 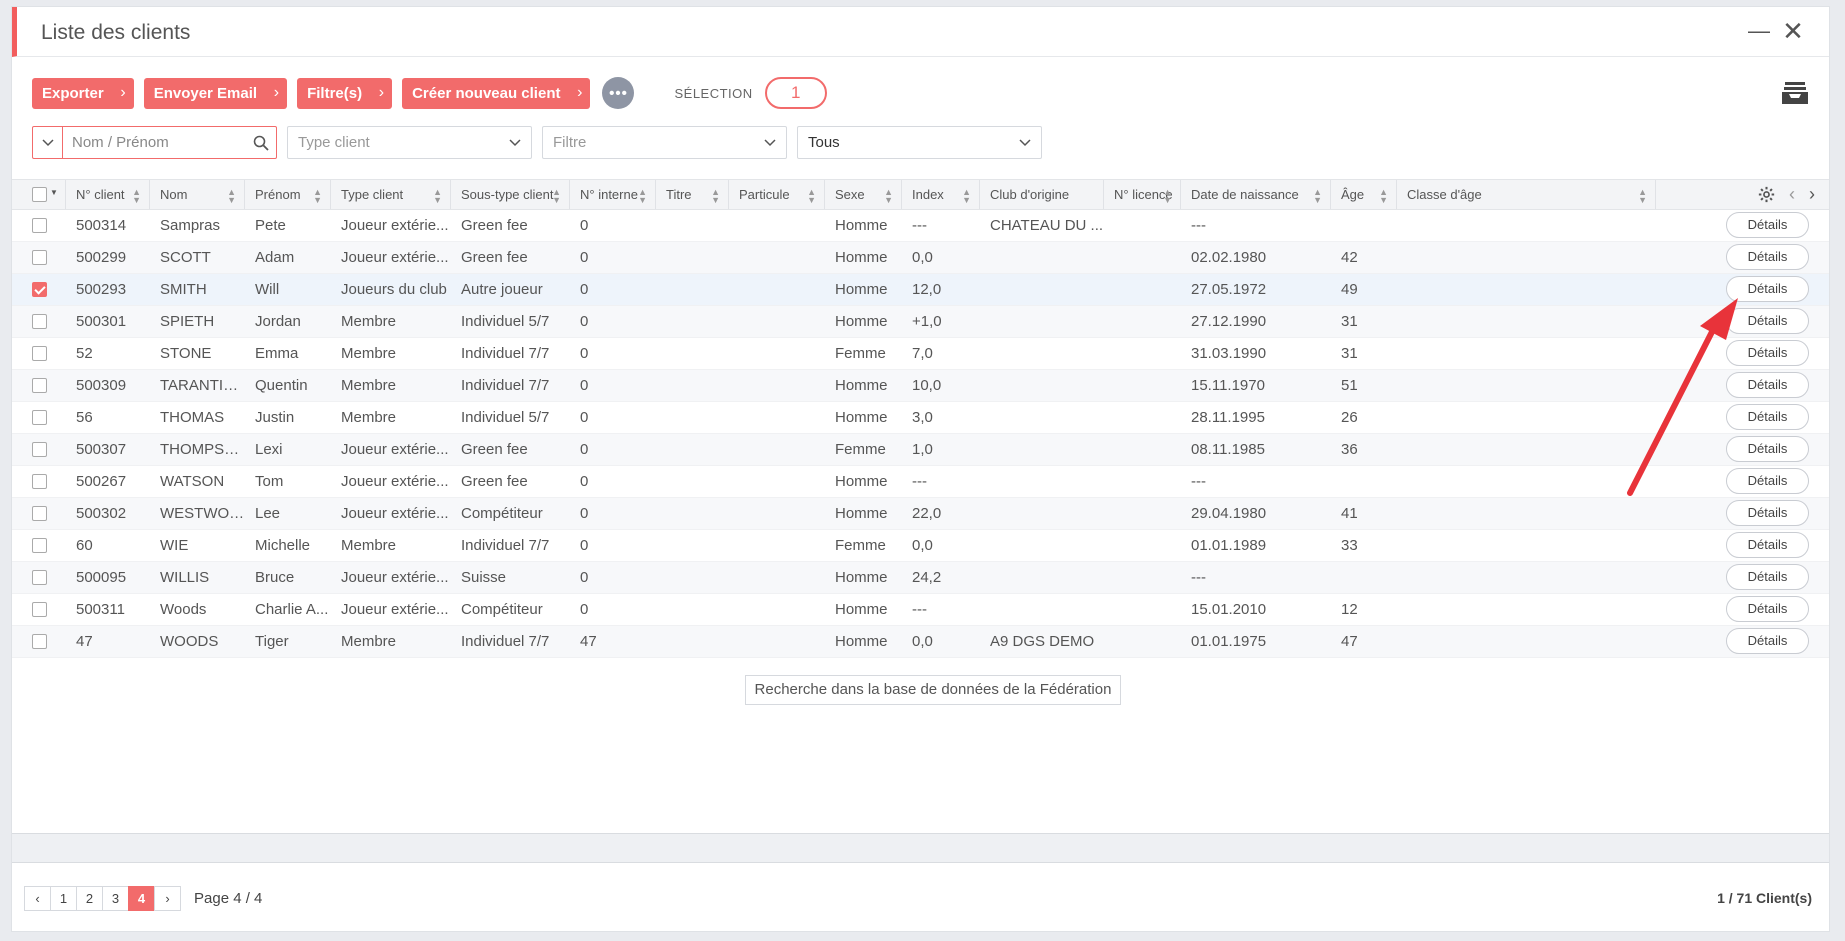 What do you see at coordinates (48, 142) in the screenshot?
I see `search-mode-dropdown` at bounding box center [48, 142].